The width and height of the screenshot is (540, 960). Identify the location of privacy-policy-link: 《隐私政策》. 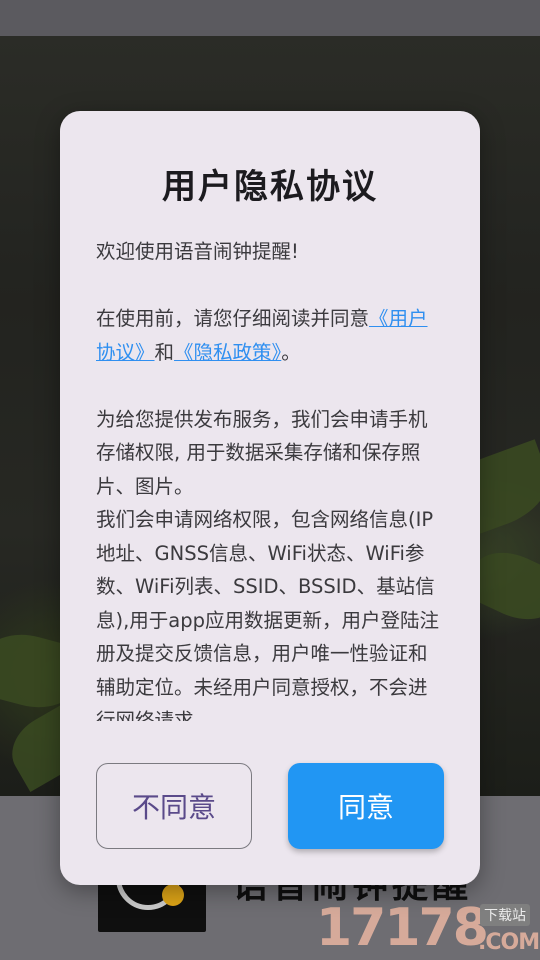
(227, 352).